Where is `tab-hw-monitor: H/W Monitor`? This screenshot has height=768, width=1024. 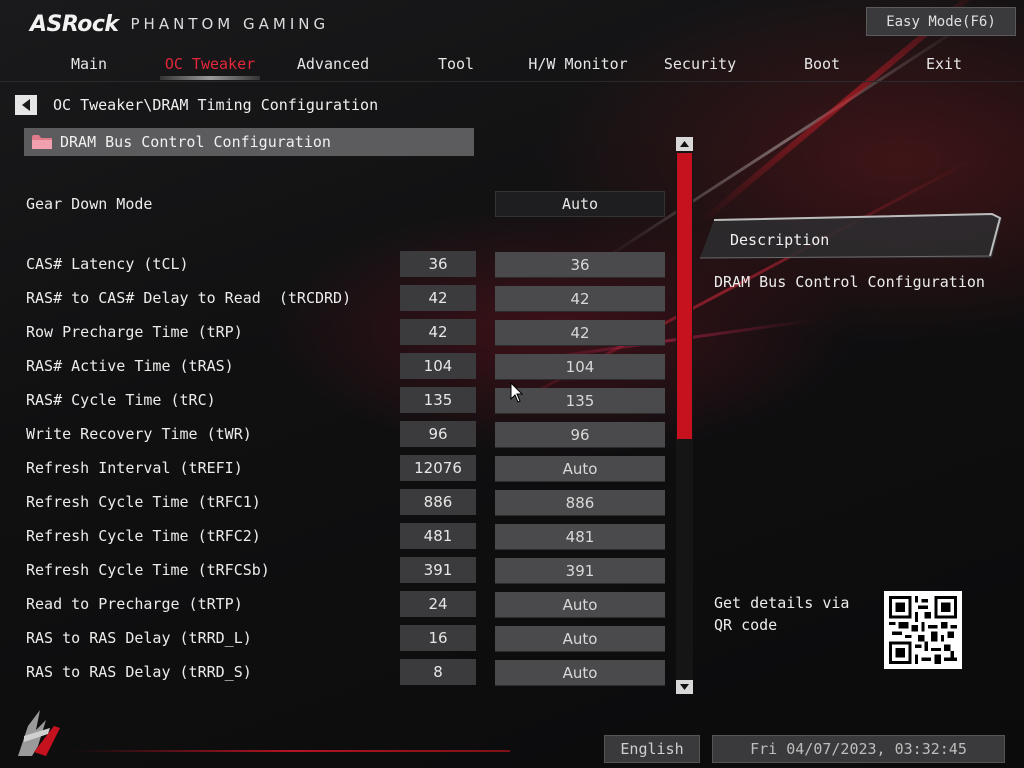
tab-hw-monitor: H/W Monitor is located at coordinates (578, 64).